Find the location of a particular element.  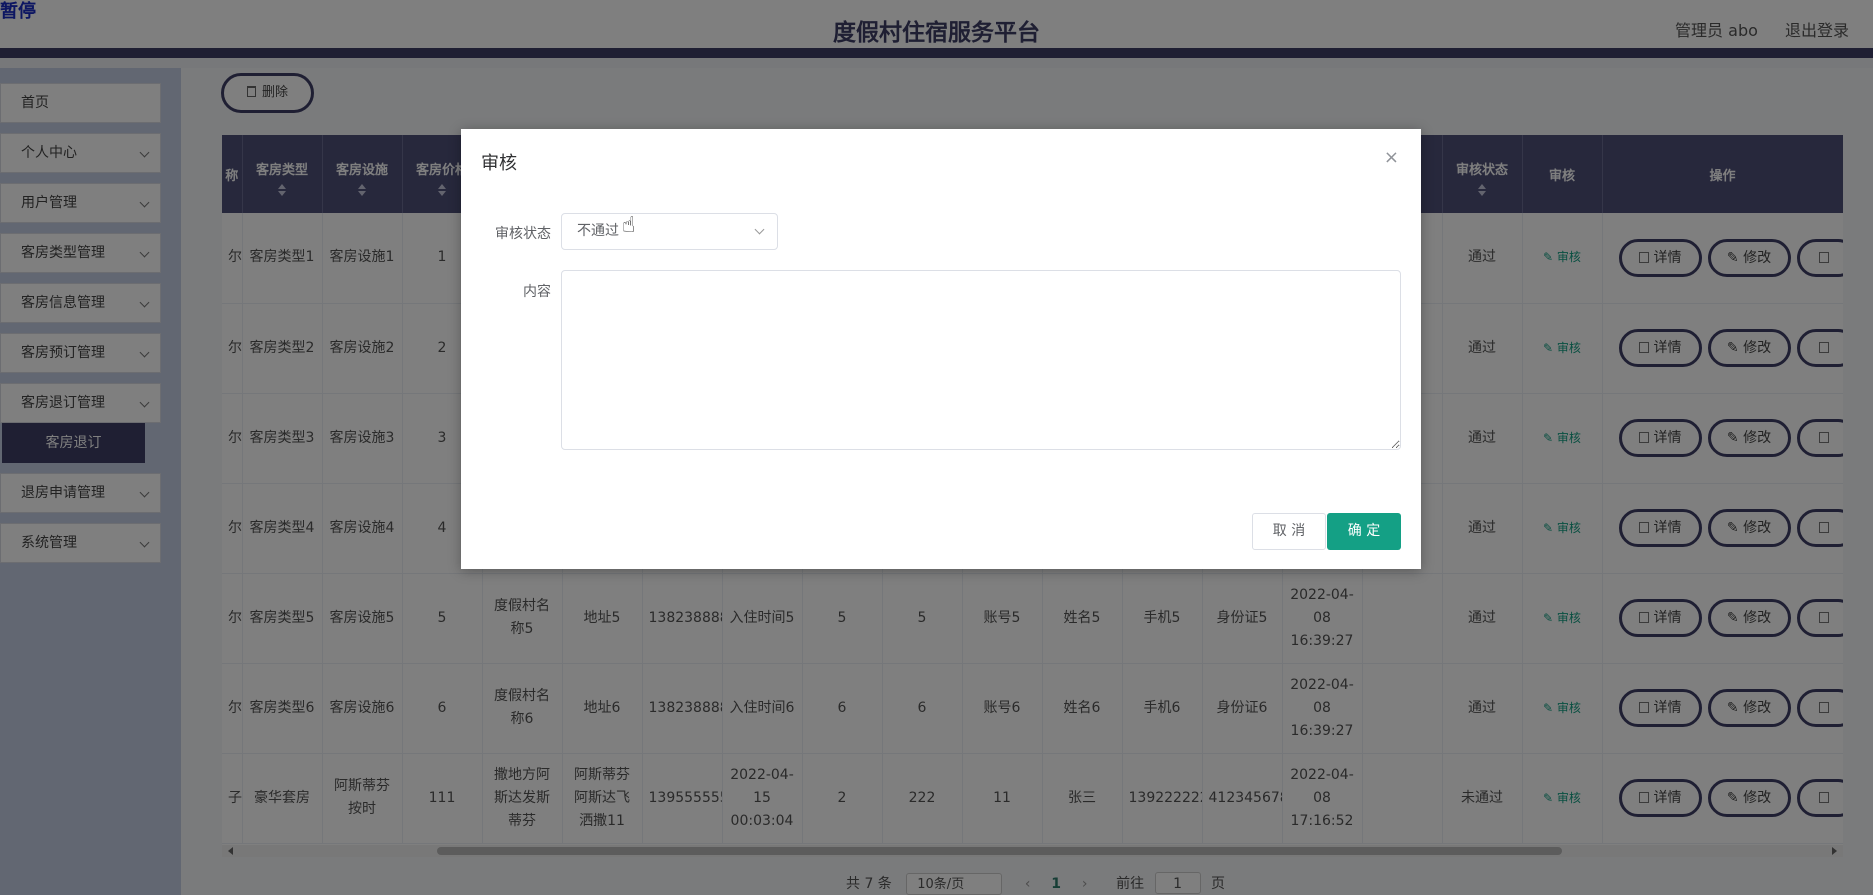

close-icon: × is located at coordinates (1391, 157).